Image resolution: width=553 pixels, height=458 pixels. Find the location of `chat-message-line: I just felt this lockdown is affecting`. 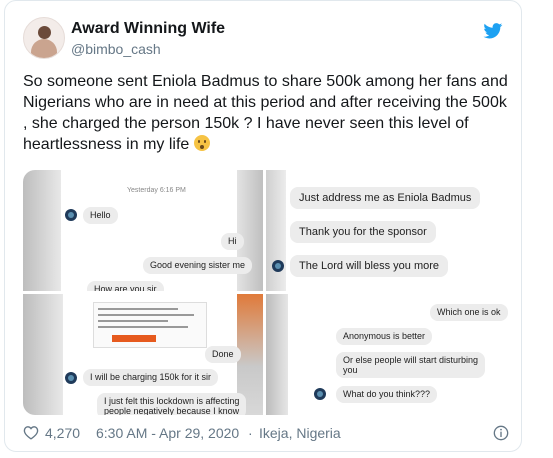

chat-message-line: I just felt this lockdown is affecting is located at coordinates (172, 401).